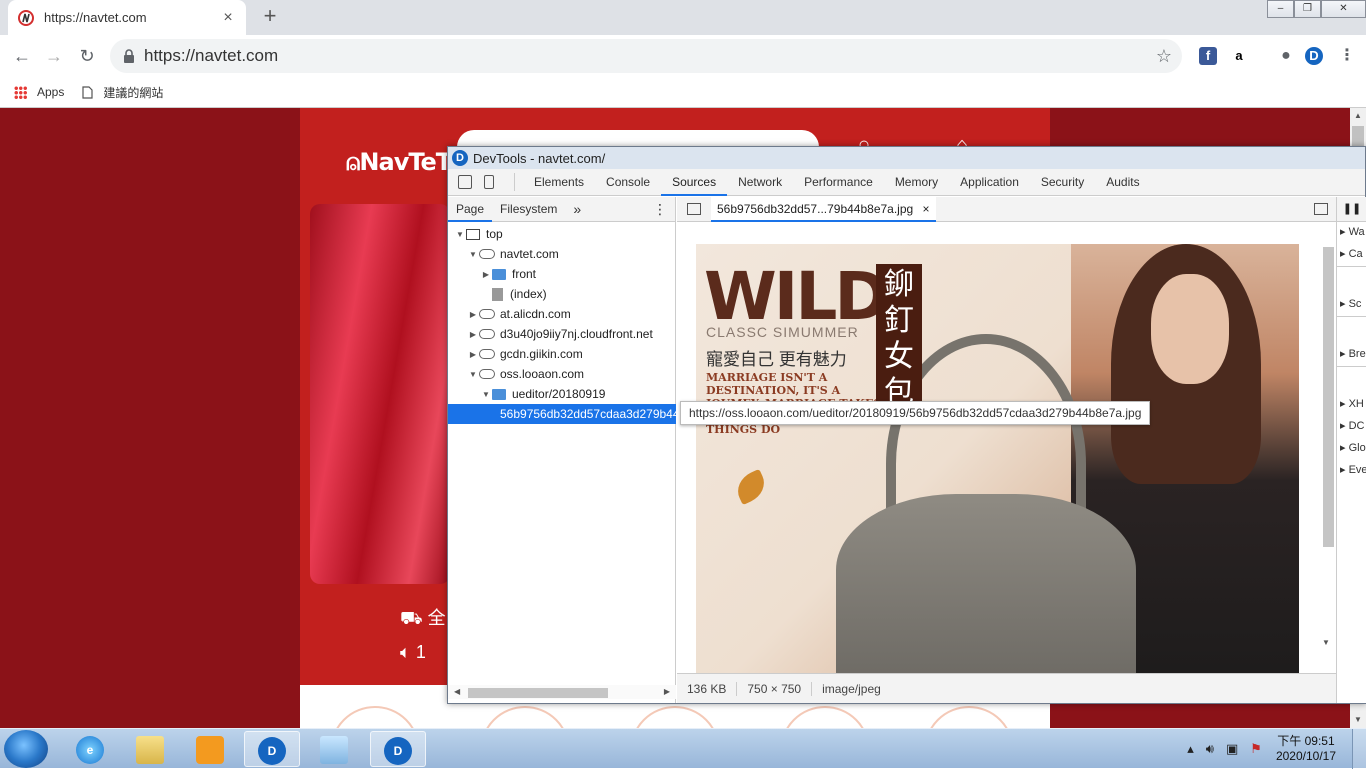  I want to click on chrome-menu-icon: ⋮, so click(1347, 56).